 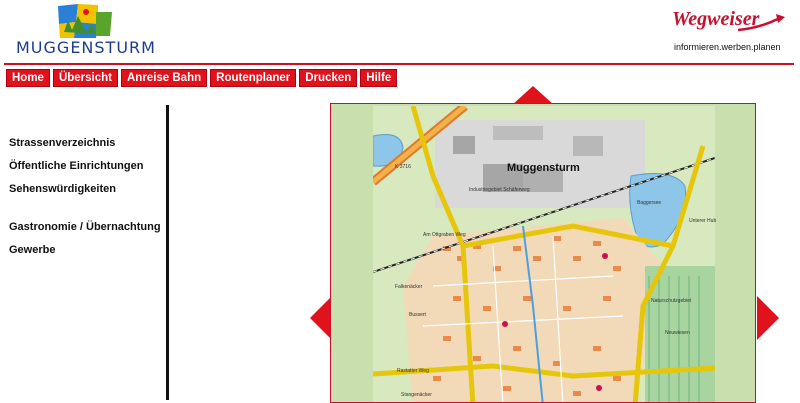 I want to click on wegweiser-logo: Wegweiser informieren.werben.planen, so click(x=728, y=30).